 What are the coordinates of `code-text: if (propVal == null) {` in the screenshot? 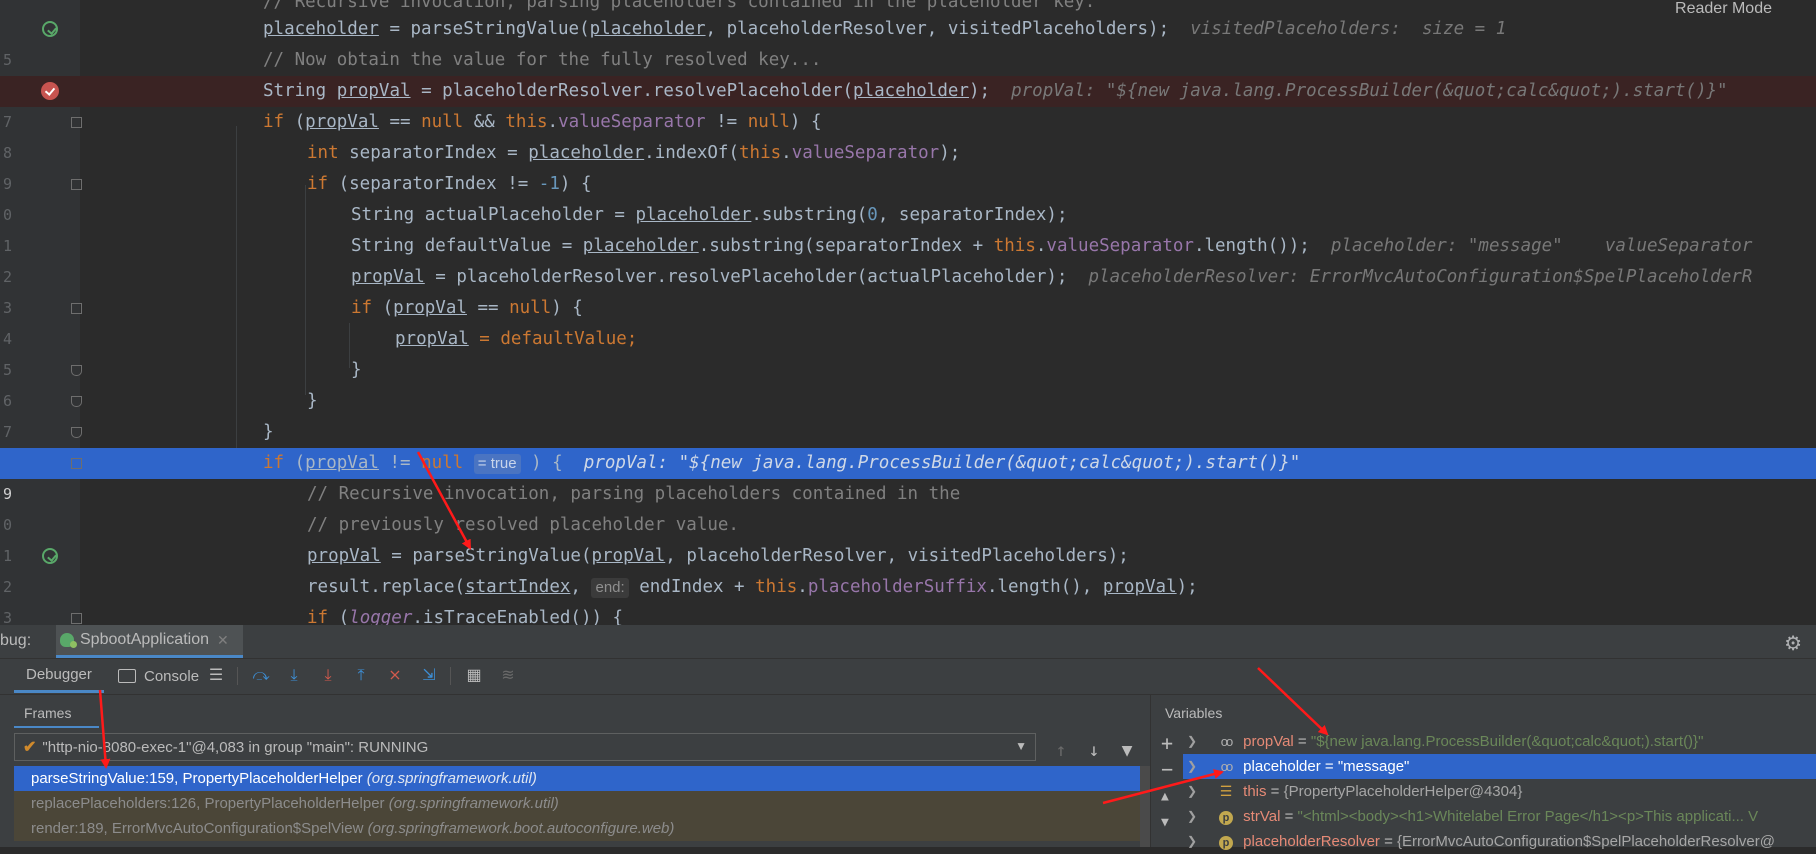 It's located at (467, 308).